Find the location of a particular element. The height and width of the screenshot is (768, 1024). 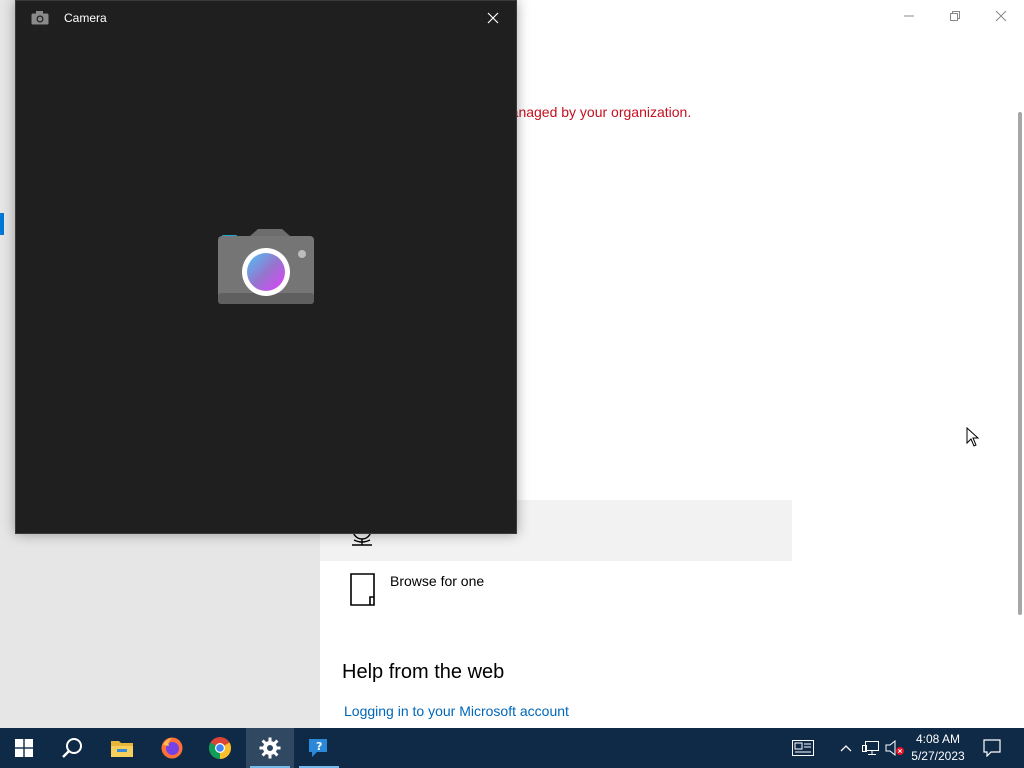

search-icon is located at coordinates (72, 748).